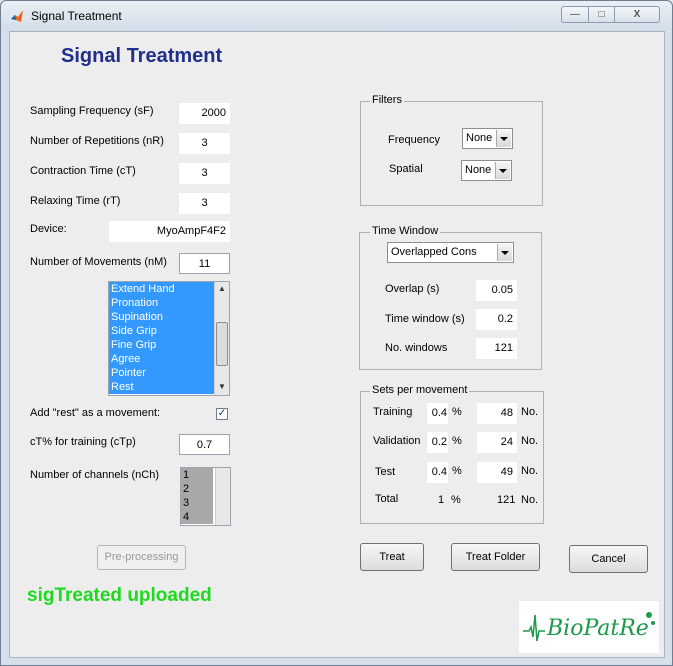 The width and height of the screenshot is (673, 666). Describe the element at coordinates (597, 628) in the screenshot. I see `logo-text: BioPatRe` at that location.